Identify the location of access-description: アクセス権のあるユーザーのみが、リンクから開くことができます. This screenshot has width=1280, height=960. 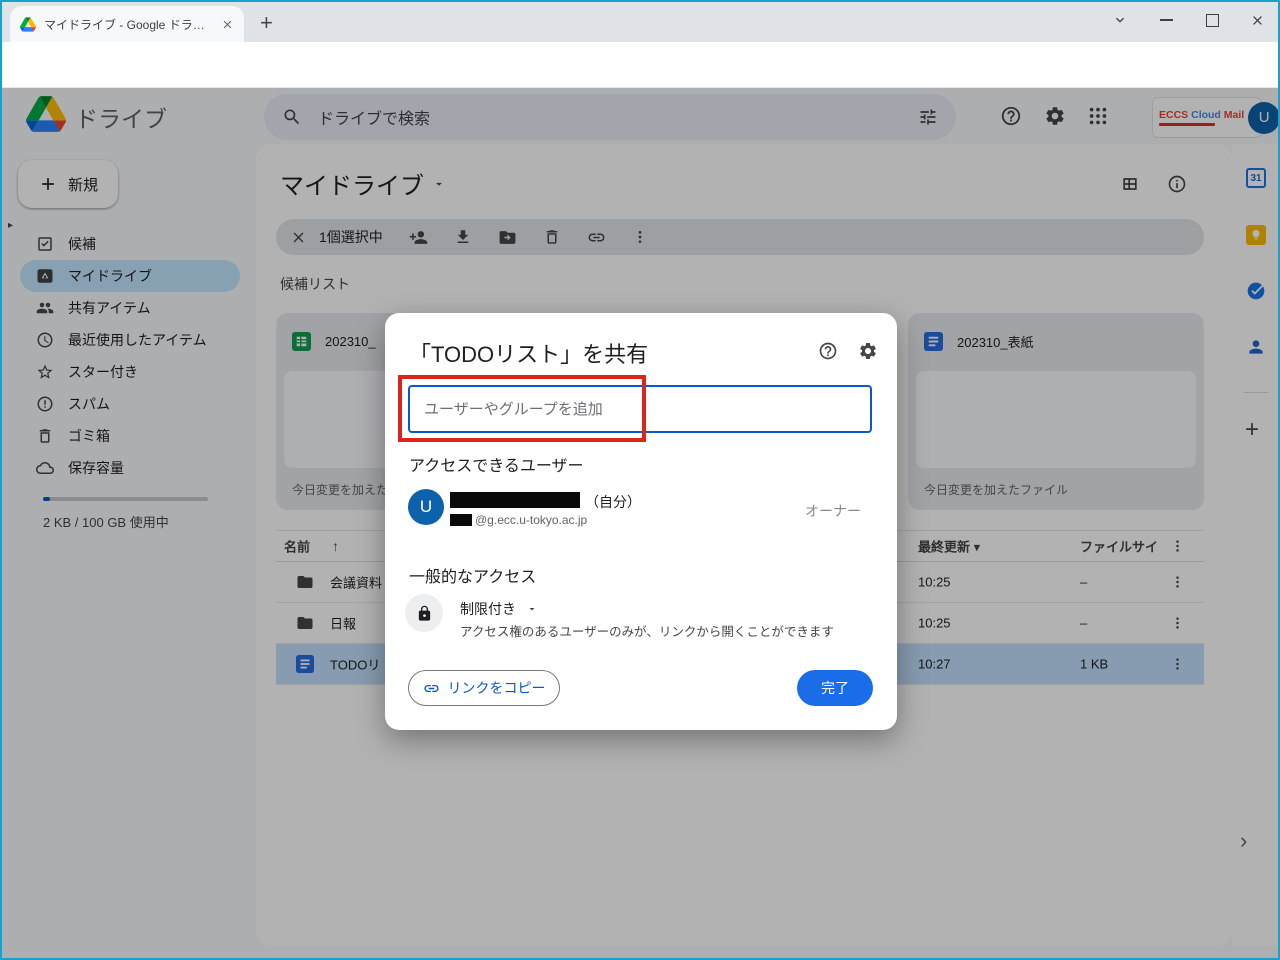
(647, 632).